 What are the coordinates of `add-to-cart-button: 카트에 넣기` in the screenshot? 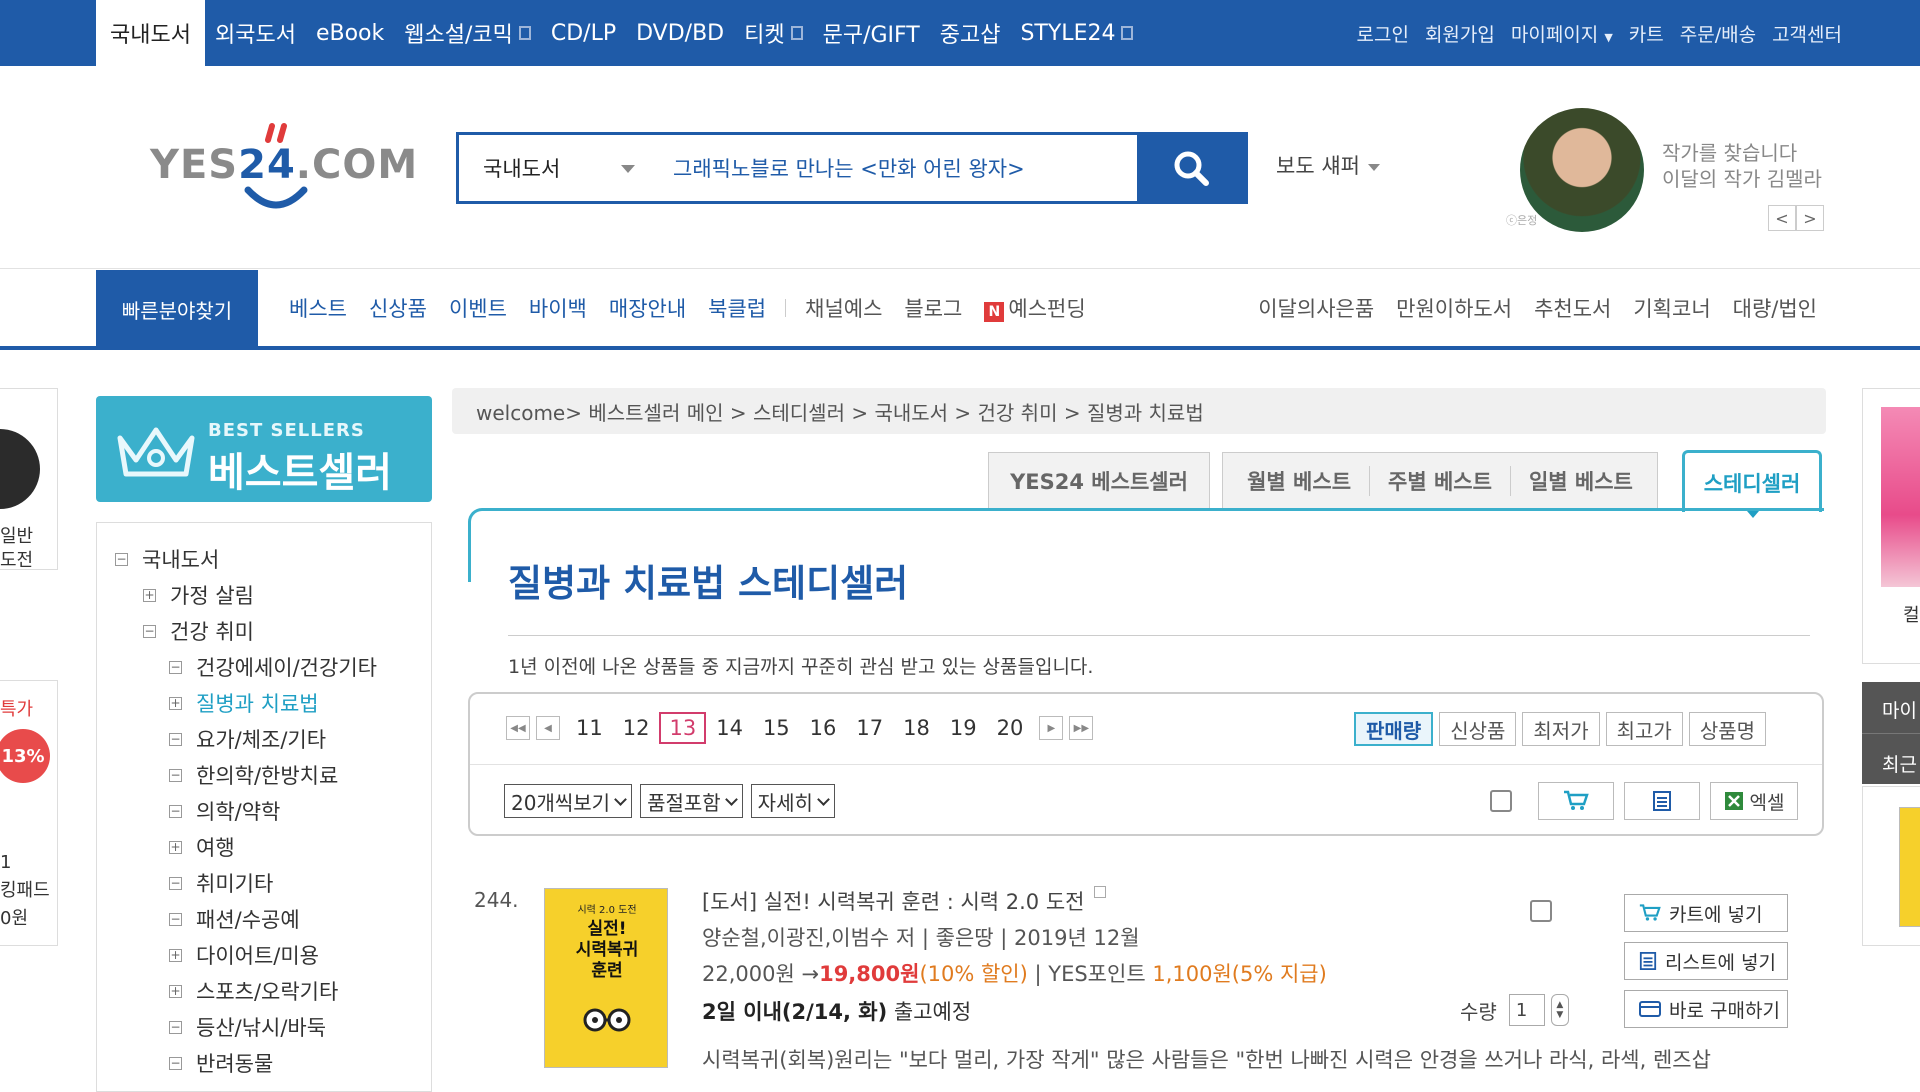 It's located at (1706, 913).